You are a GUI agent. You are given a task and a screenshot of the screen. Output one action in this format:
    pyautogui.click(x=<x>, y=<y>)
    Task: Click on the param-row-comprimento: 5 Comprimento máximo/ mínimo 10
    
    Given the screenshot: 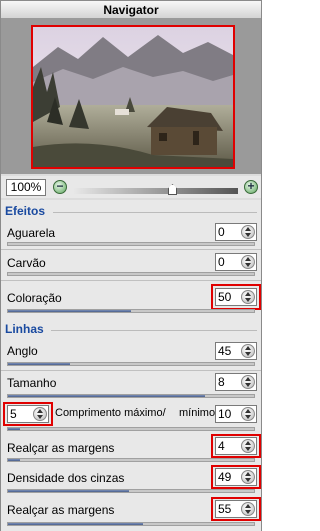 What is the action you would take?
    pyautogui.click(x=131, y=417)
    